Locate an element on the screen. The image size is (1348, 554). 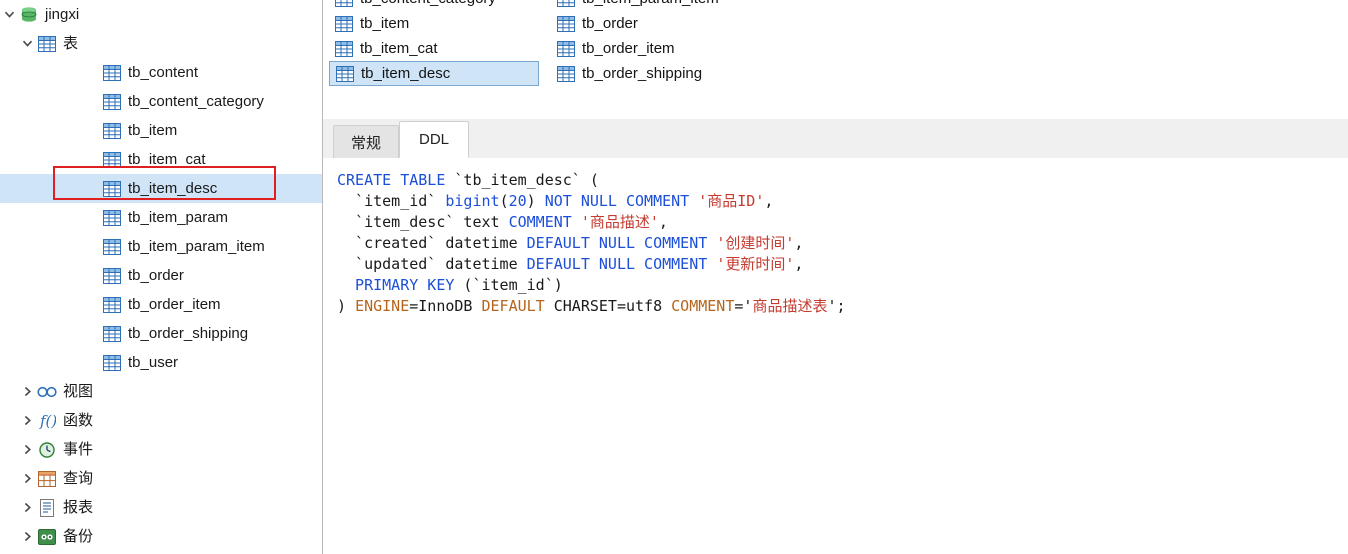
ddl-token: NOT NULL COMMENT is located at coordinates (621, 201).